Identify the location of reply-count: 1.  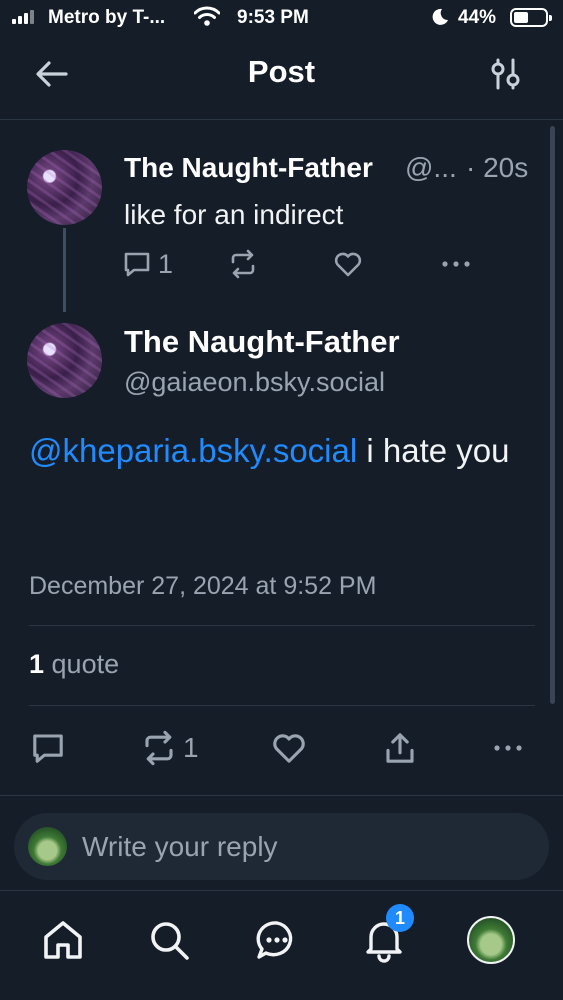
(166, 263).